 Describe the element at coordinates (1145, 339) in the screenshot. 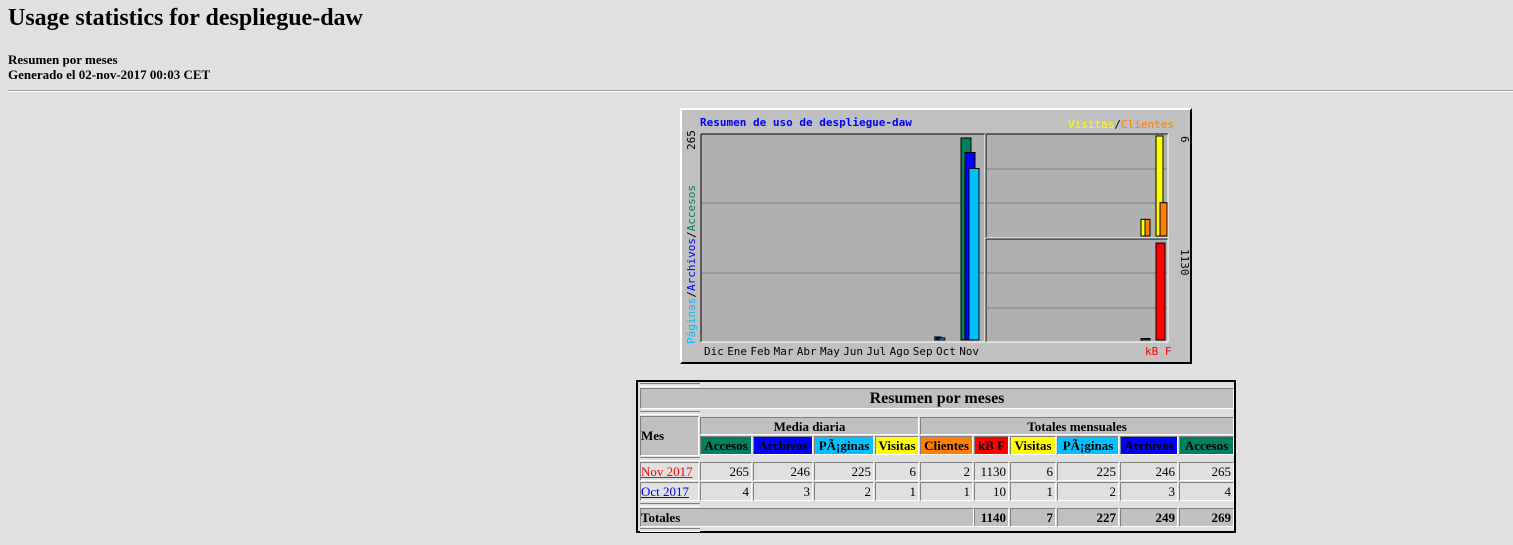

I see `bar-kbf-oct` at that location.